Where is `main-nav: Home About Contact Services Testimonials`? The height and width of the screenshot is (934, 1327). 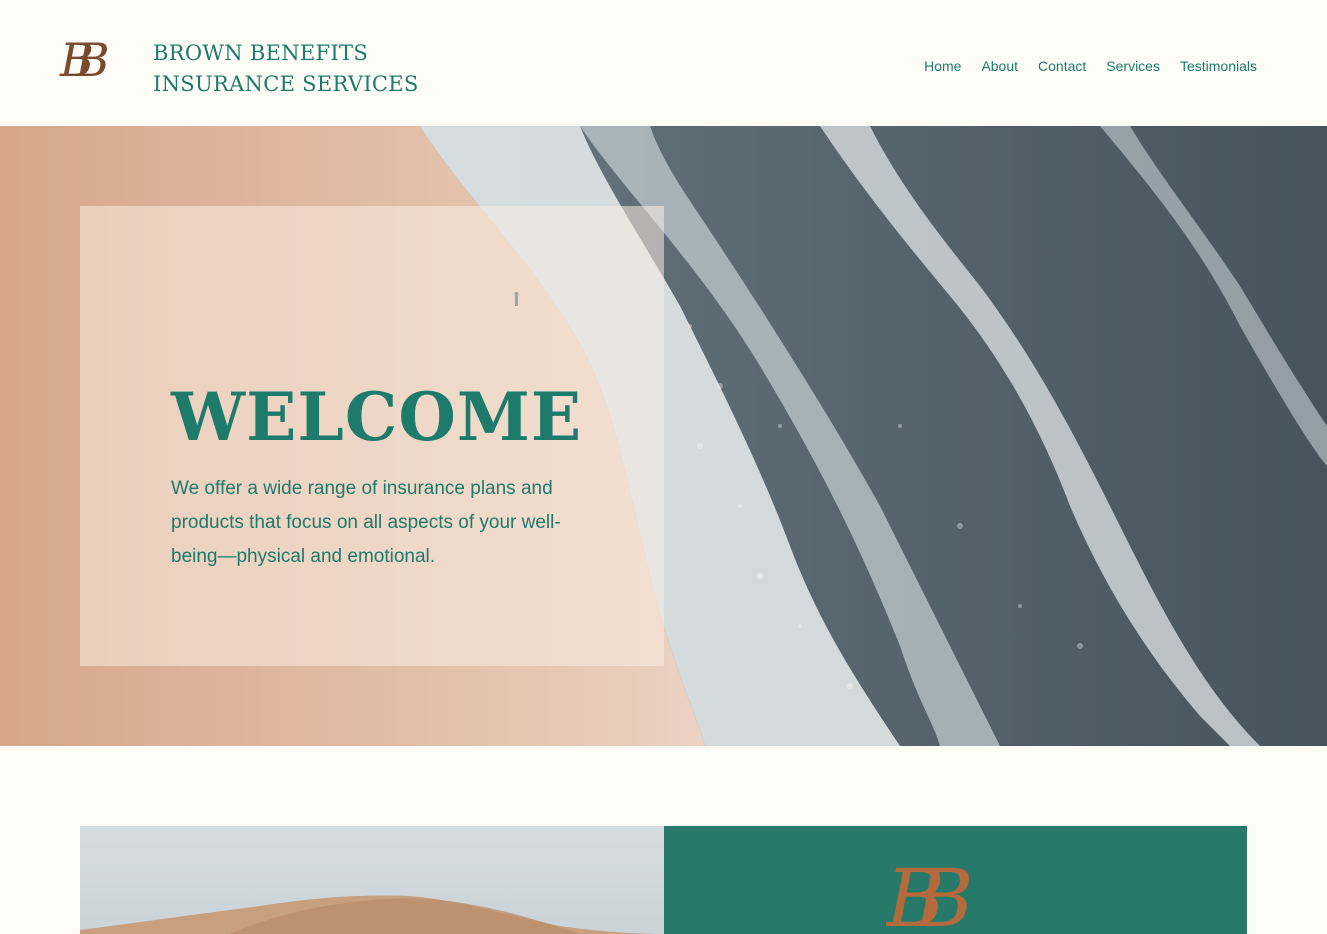 main-nav: Home About Contact Services Testimonials is located at coordinates (1090, 66).